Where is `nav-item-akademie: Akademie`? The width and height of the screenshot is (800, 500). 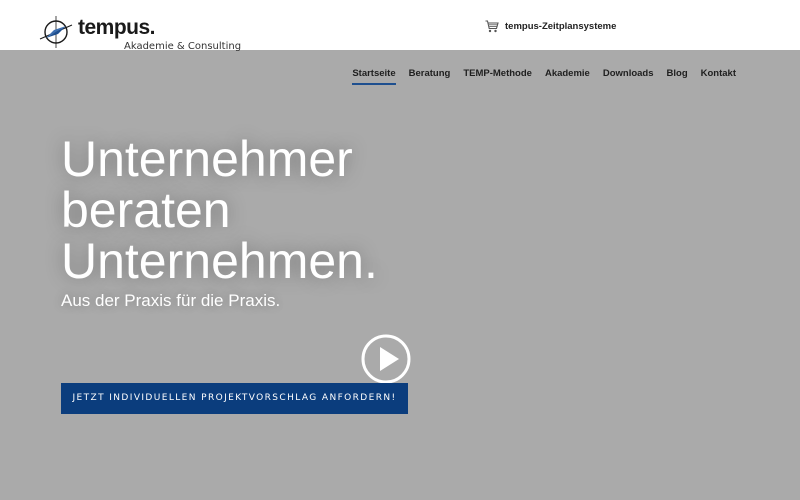
nav-item-akademie: Akademie is located at coordinates (567, 76).